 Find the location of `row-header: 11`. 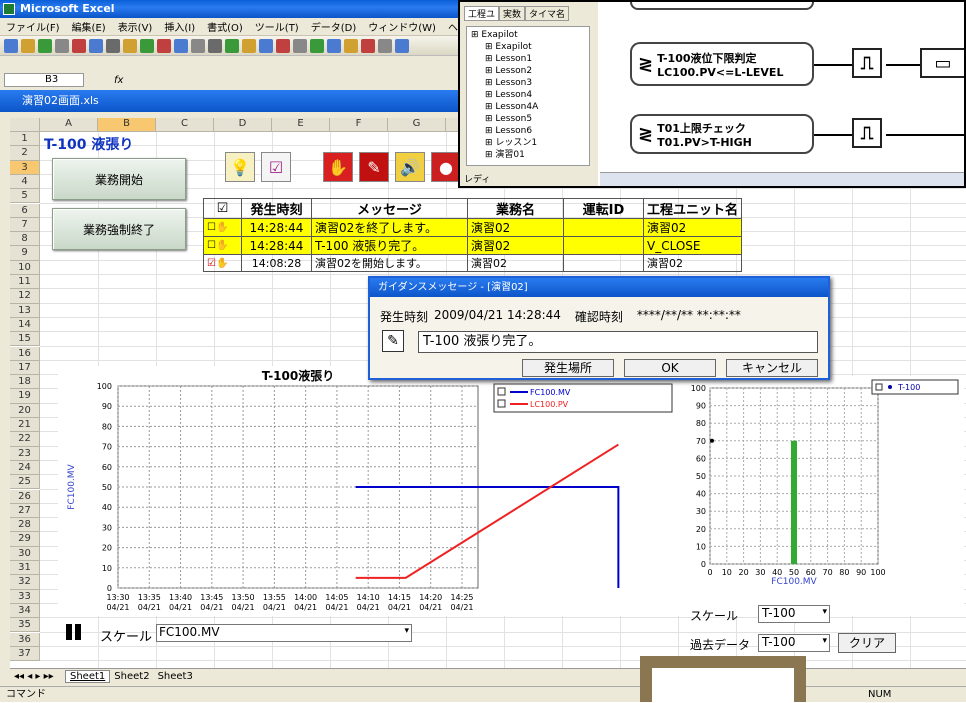

row-header: 11 is located at coordinates (25, 282).